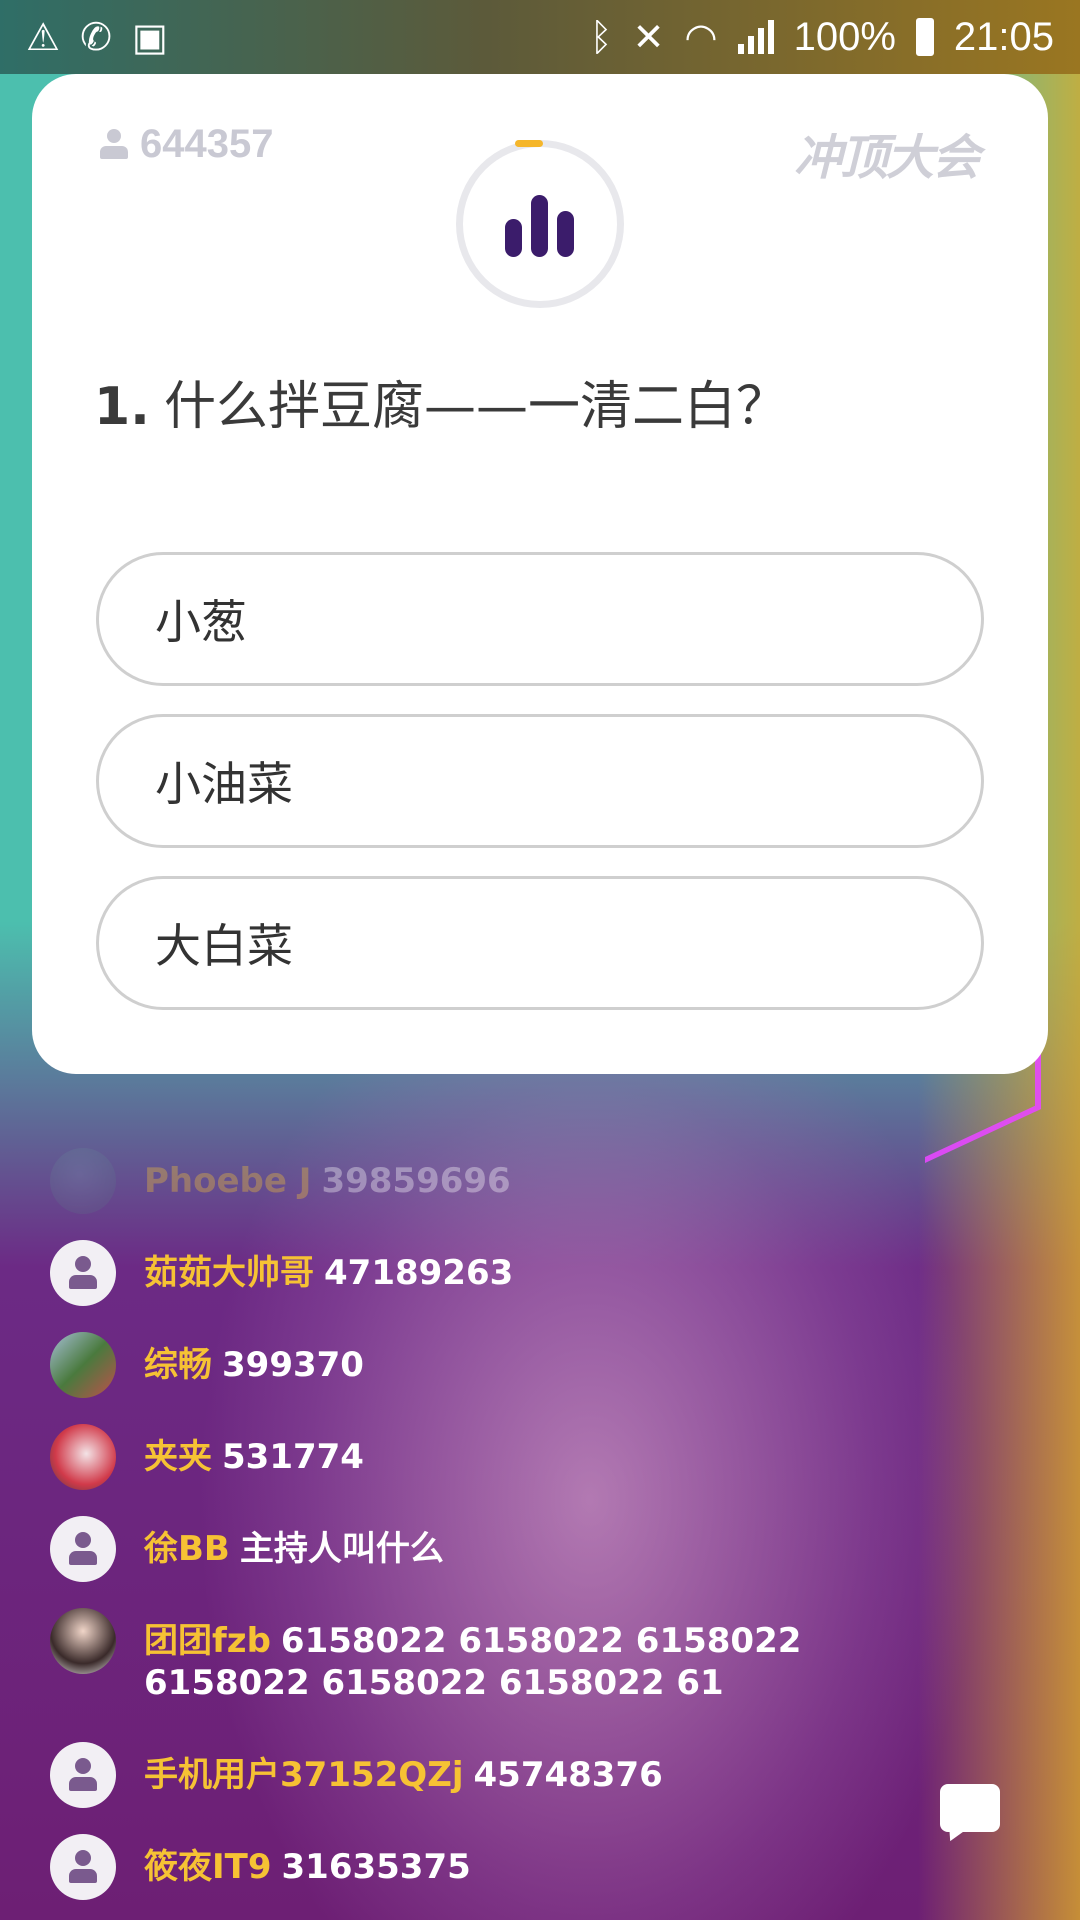 The height and width of the screenshot is (1920, 1080). I want to click on battery-percent: 100%, so click(844, 36).